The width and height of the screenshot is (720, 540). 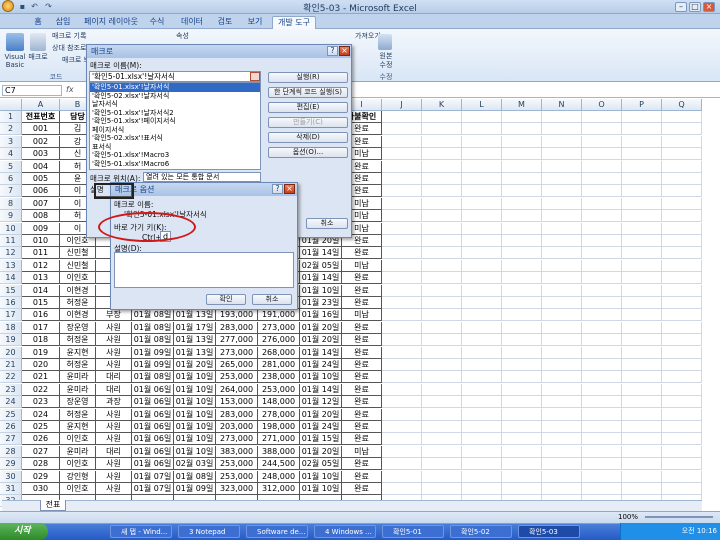 What do you see at coordinates (11, 154) in the screenshot?
I see `row-header: 4` at bounding box center [11, 154].